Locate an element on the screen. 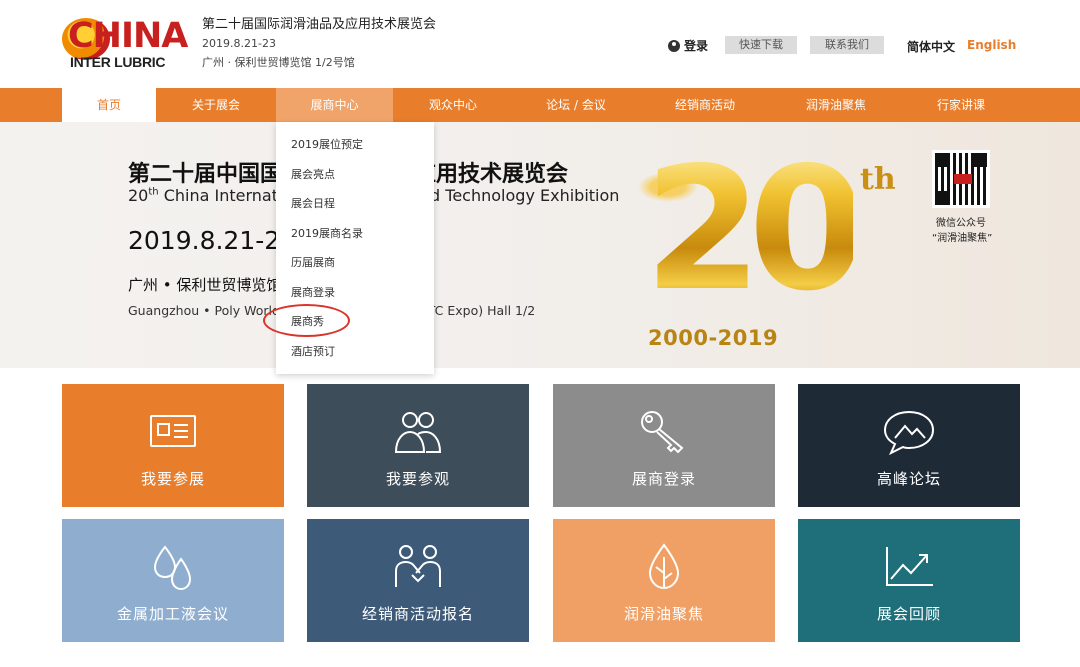 This screenshot has height=667, width=1080. nav-distributor-events: 经销商活动 is located at coordinates (705, 105).